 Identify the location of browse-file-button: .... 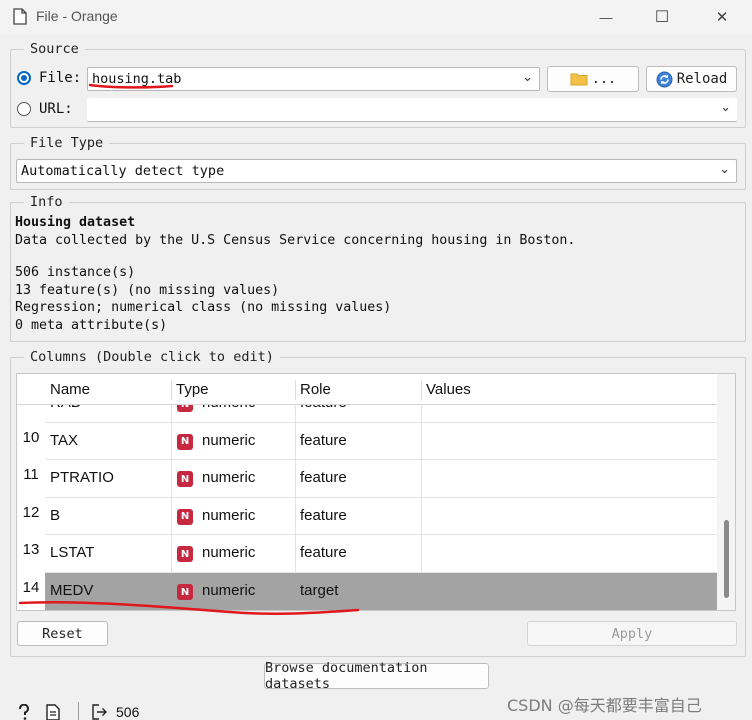
(593, 79).